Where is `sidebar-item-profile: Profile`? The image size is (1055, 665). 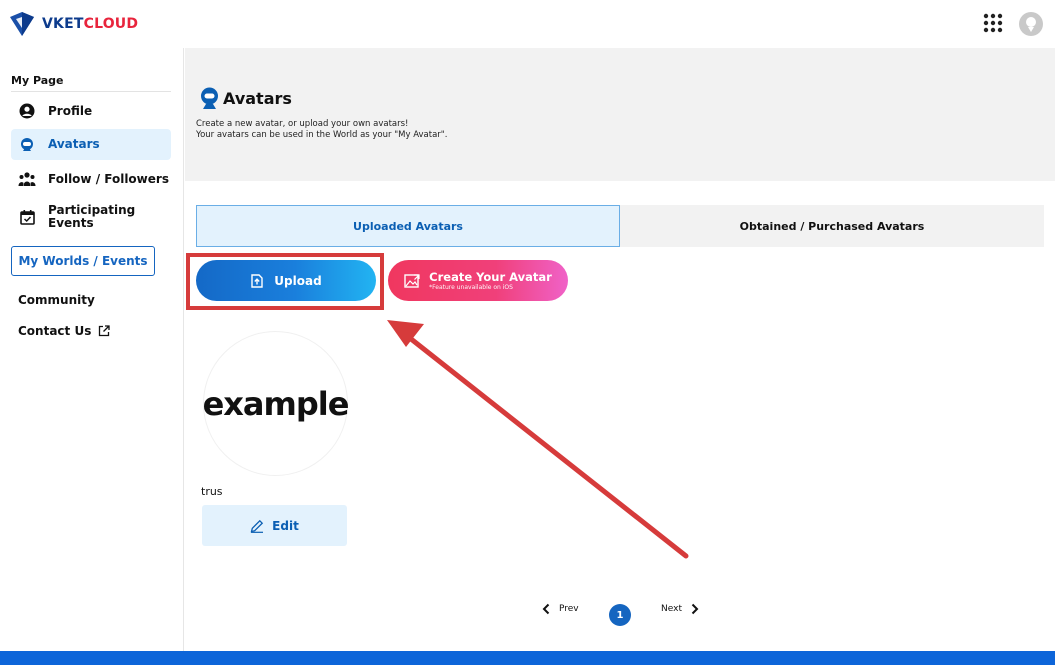
sidebar-item-profile: Profile is located at coordinates (91, 111).